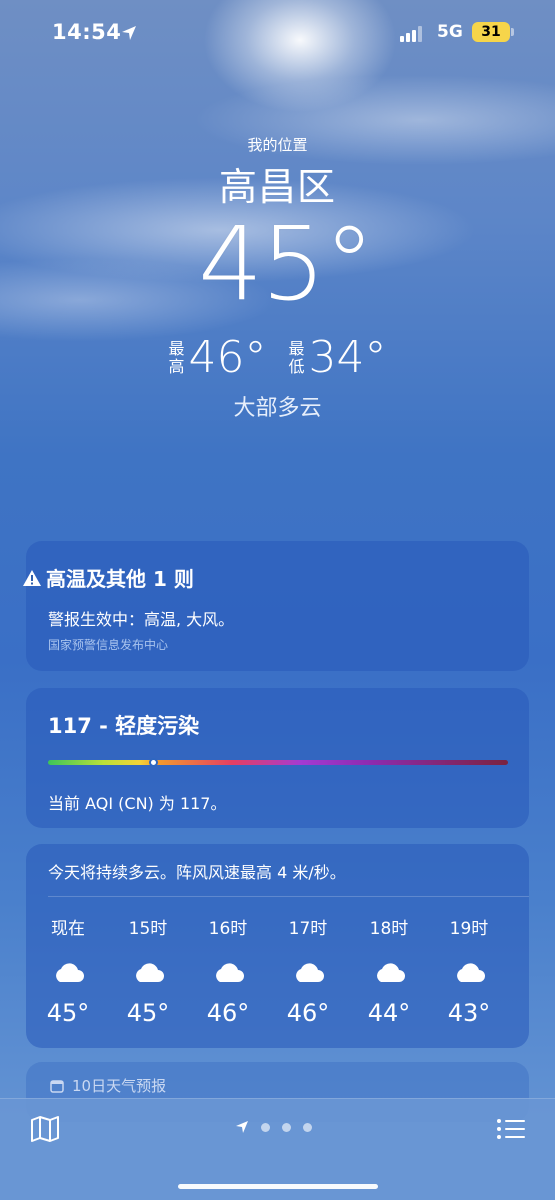  Describe the element at coordinates (277, 408) in the screenshot. I see `weather-condition: 大部多云` at that location.